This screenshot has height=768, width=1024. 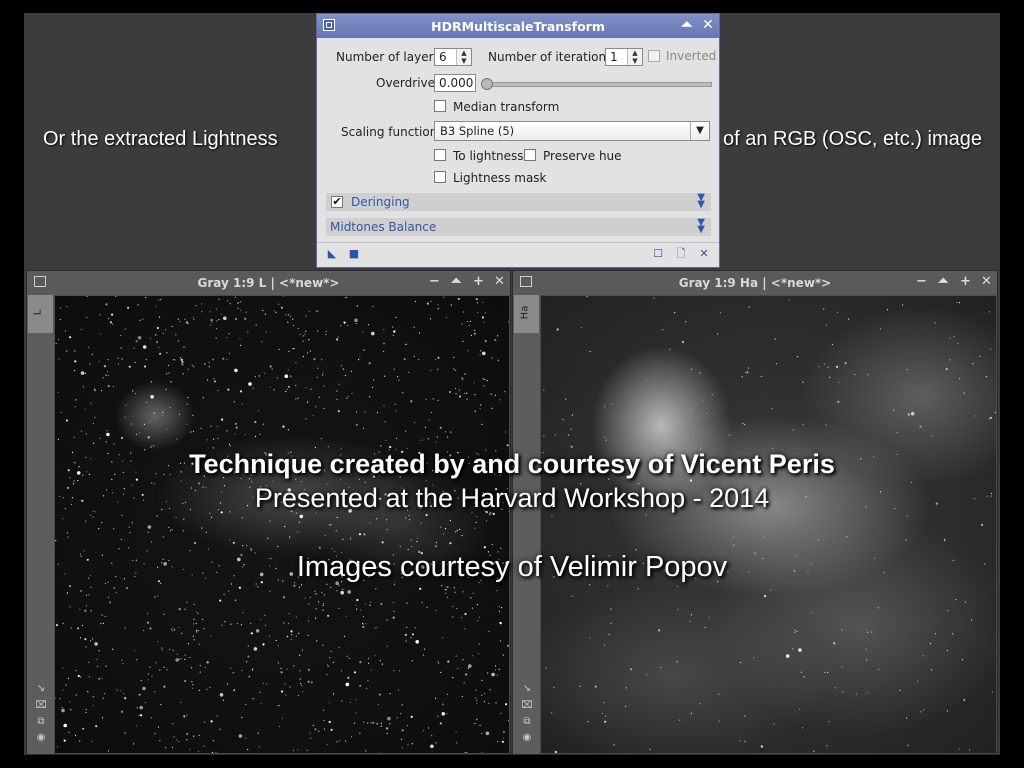 I want to click on scaling-function-value: B3 Spline (5), so click(x=477, y=131).